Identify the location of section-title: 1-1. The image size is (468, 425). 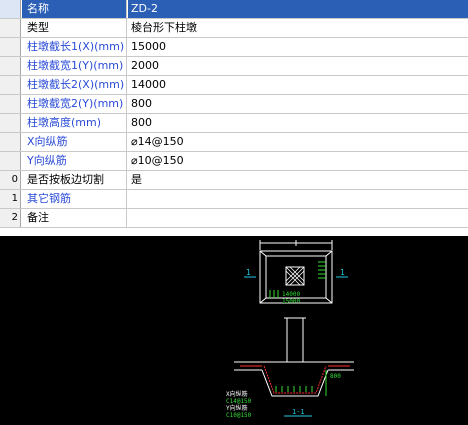
(298, 412).